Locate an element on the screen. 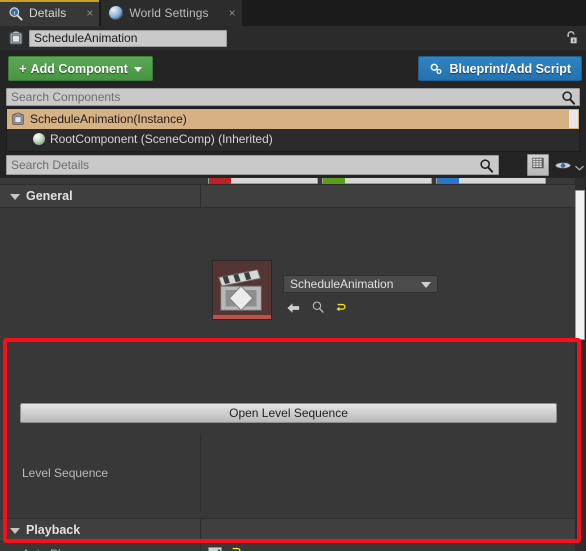  section-title-general: General is located at coordinates (49, 196).